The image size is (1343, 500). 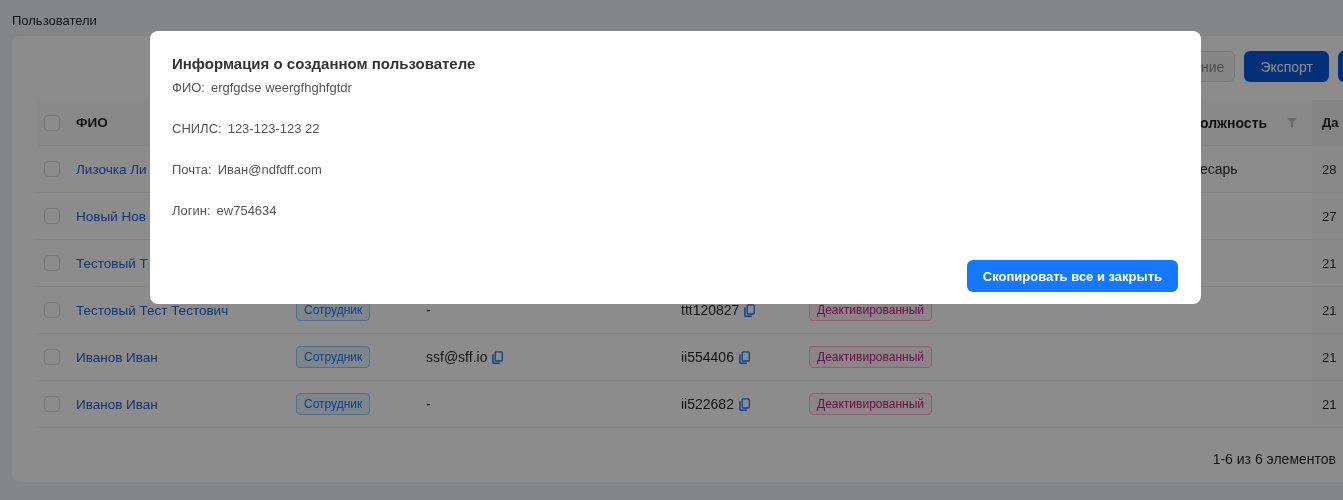 I want to click on column-header: олжность, so click(x=1234, y=122).